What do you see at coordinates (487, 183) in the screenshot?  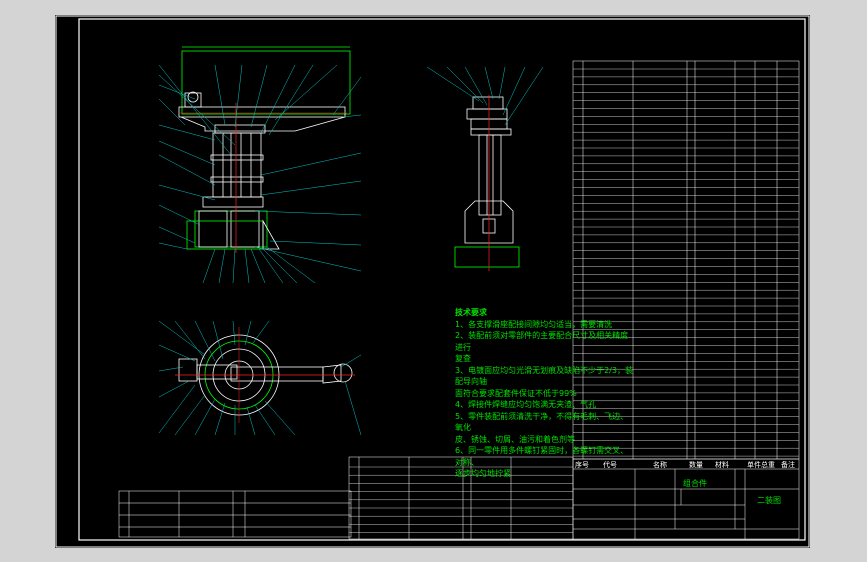 I see `side-view` at bounding box center [487, 183].